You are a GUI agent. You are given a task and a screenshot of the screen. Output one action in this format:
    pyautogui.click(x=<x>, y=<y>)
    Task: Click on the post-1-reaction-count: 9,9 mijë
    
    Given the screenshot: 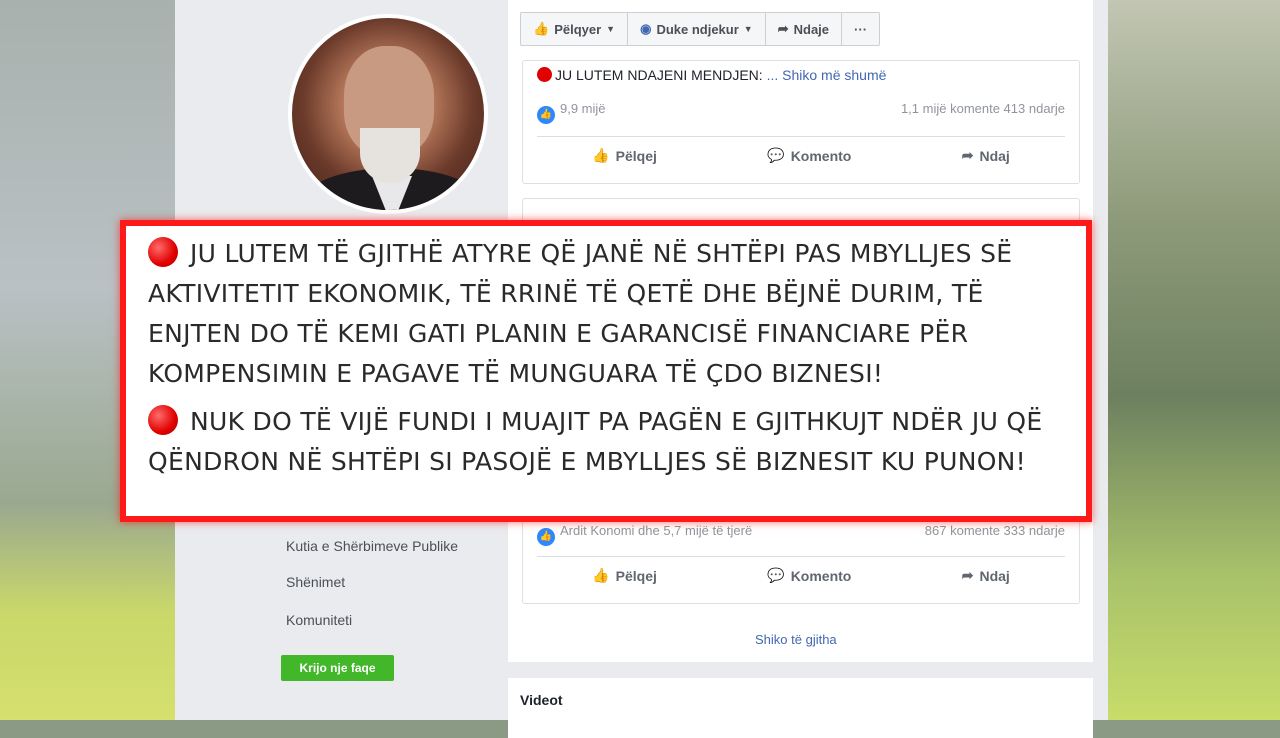 What is the action you would take?
    pyautogui.click(x=583, y=108)
    